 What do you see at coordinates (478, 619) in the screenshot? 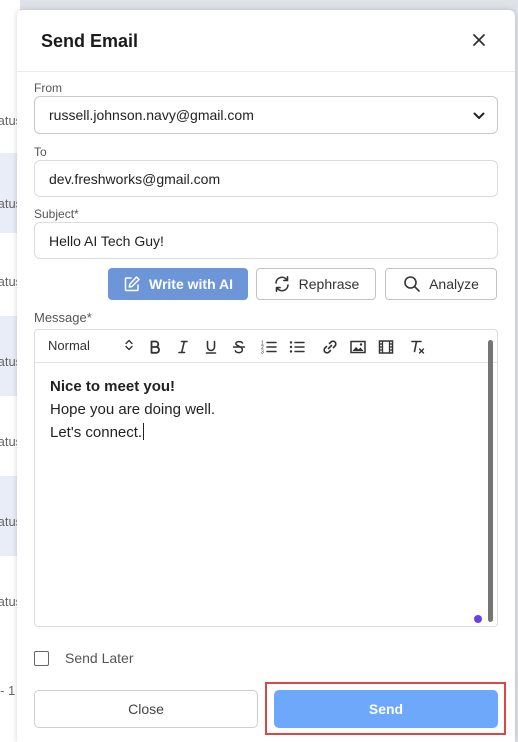
I see `status-dot` at bounding box center [478, 619].